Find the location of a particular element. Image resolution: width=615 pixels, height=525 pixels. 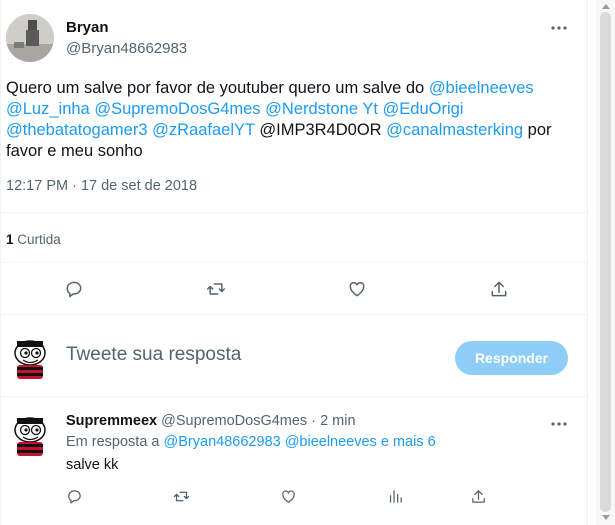

reply-text: salve kk is located at coordinates (92, 465).